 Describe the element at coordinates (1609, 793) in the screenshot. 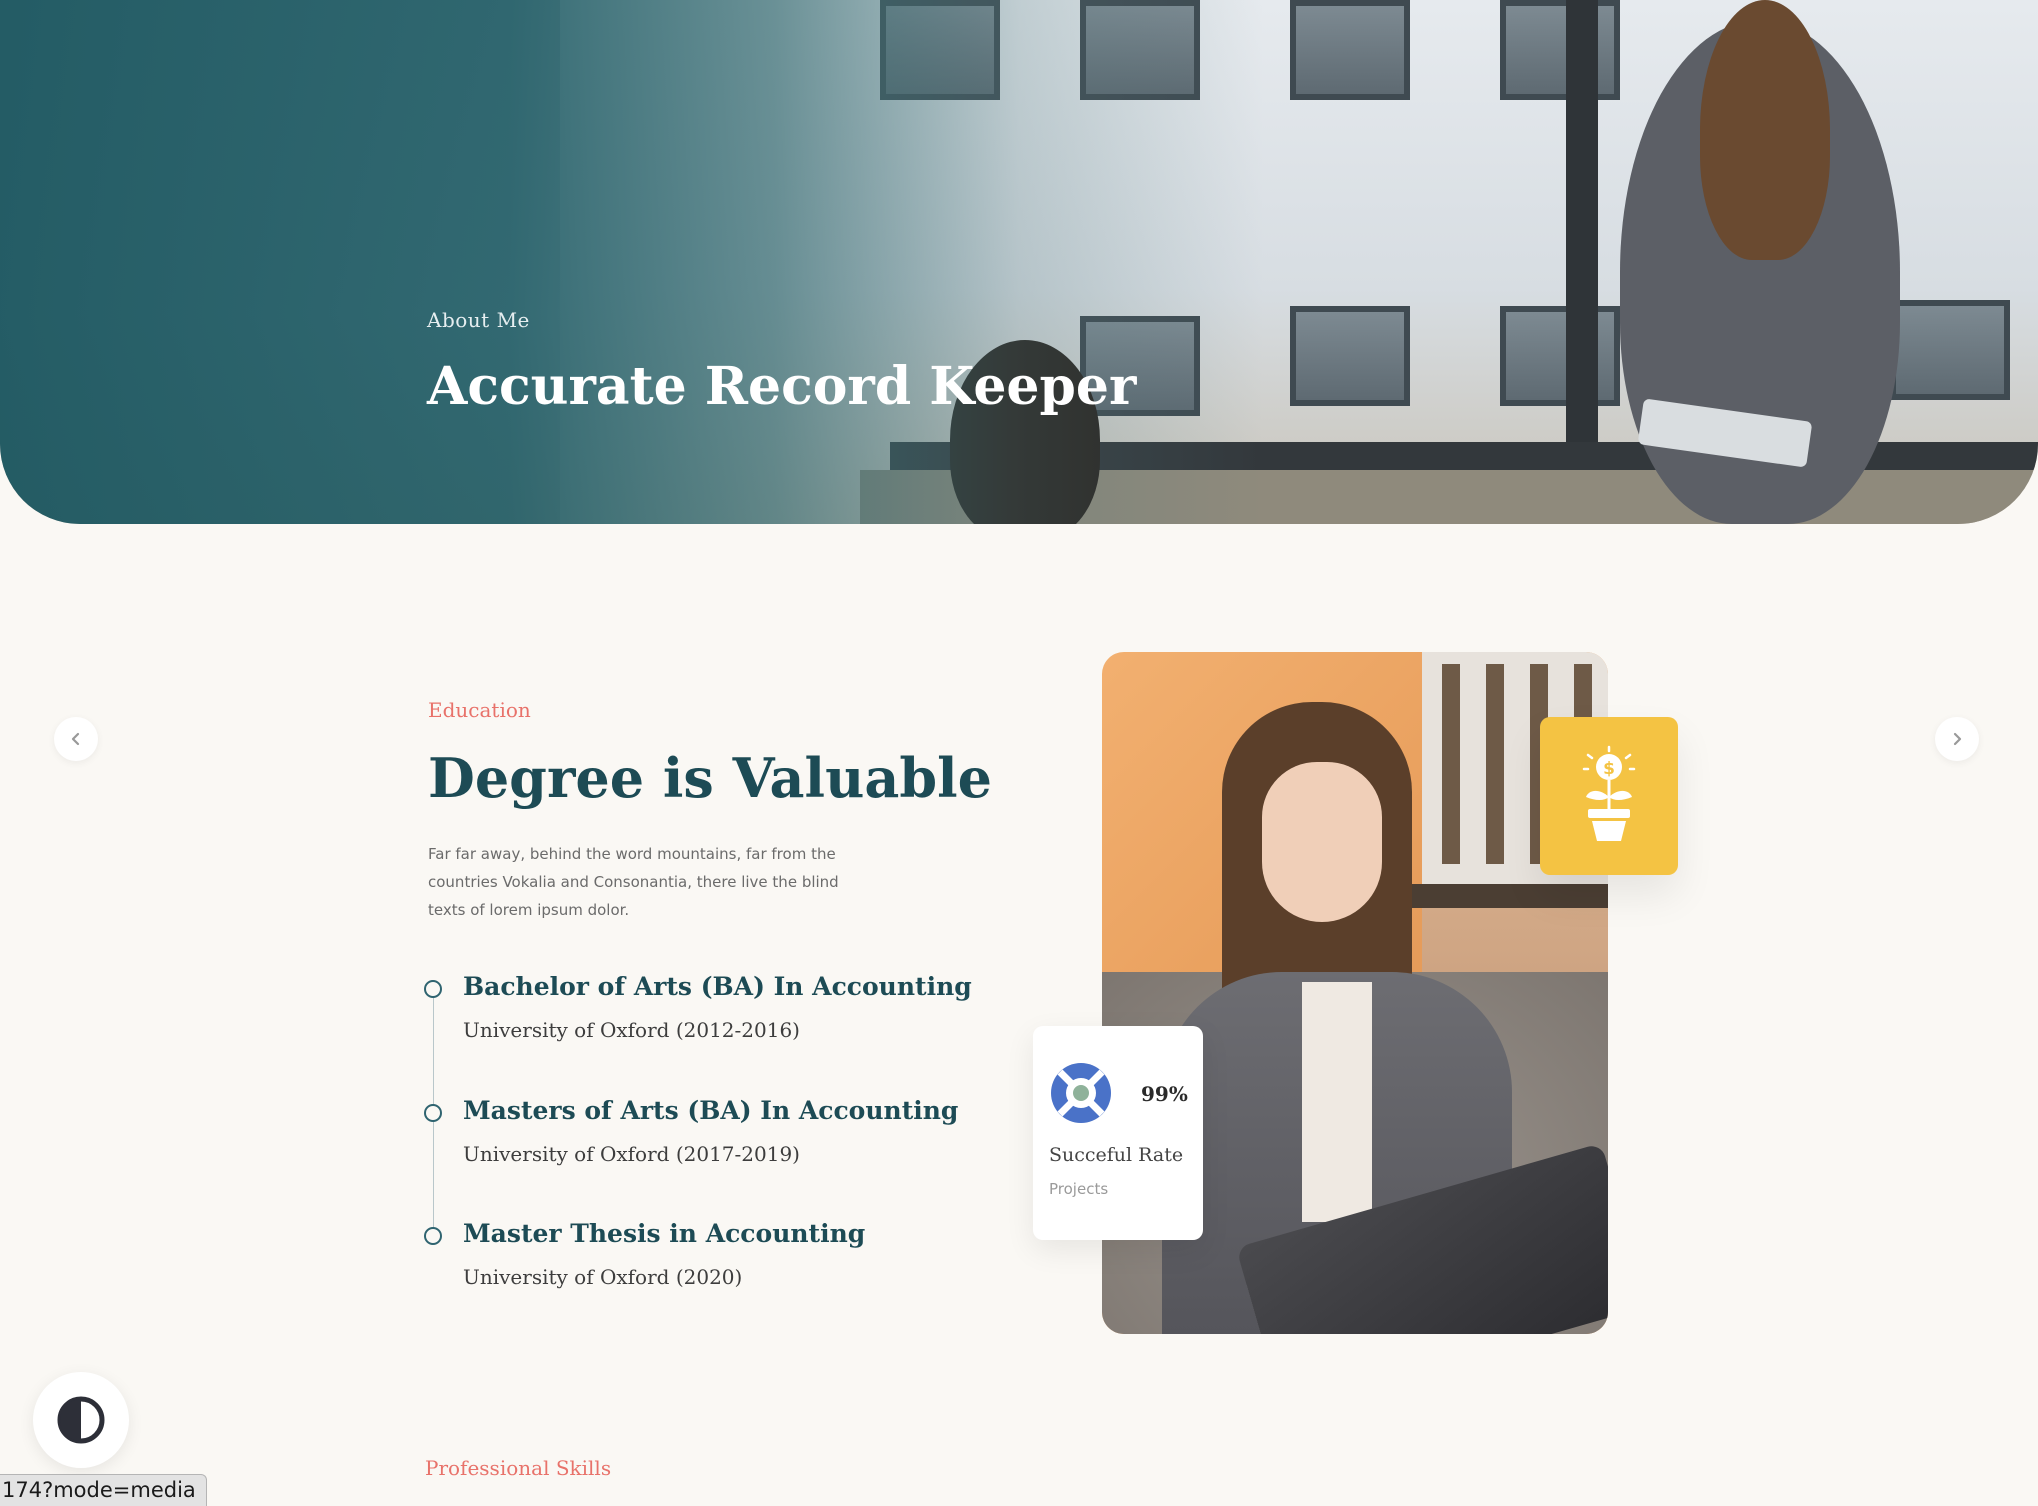

I see `money-plant-icon: $` at that location.